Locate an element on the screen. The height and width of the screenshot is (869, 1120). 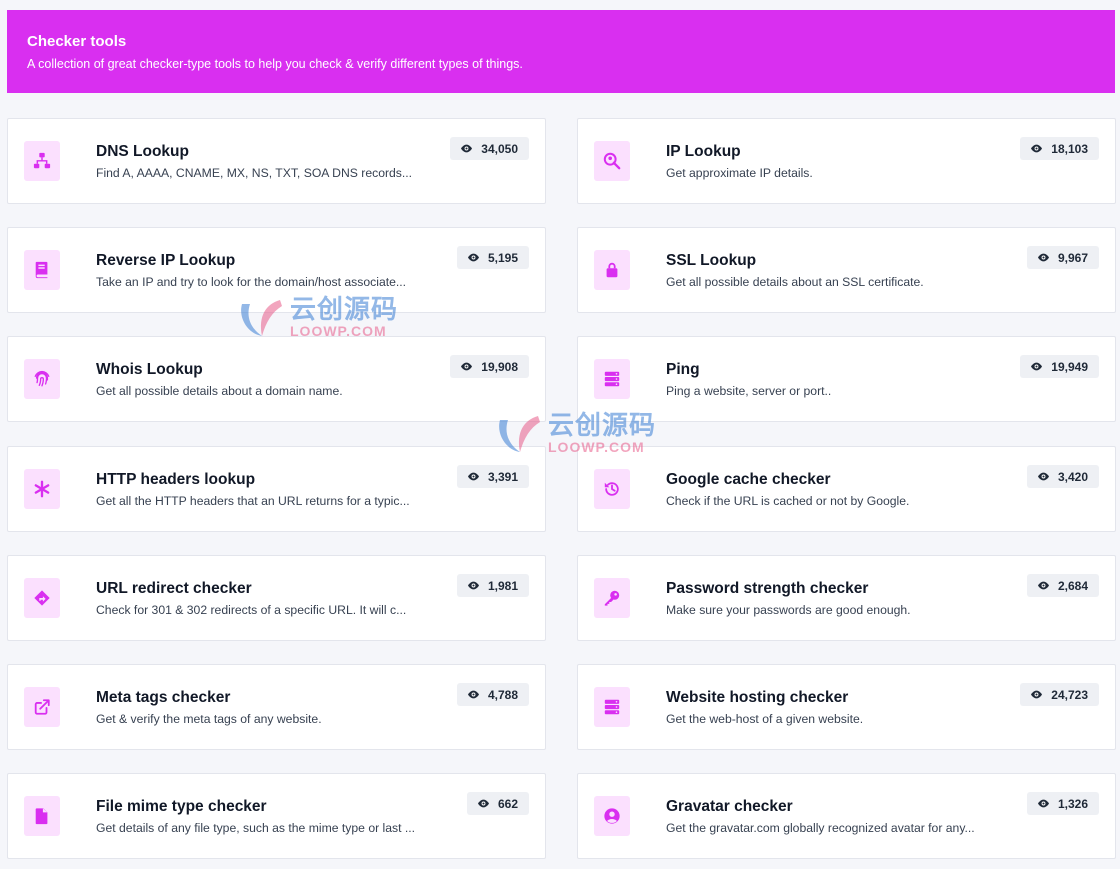
book-icon is located at coordinates (41, 270).